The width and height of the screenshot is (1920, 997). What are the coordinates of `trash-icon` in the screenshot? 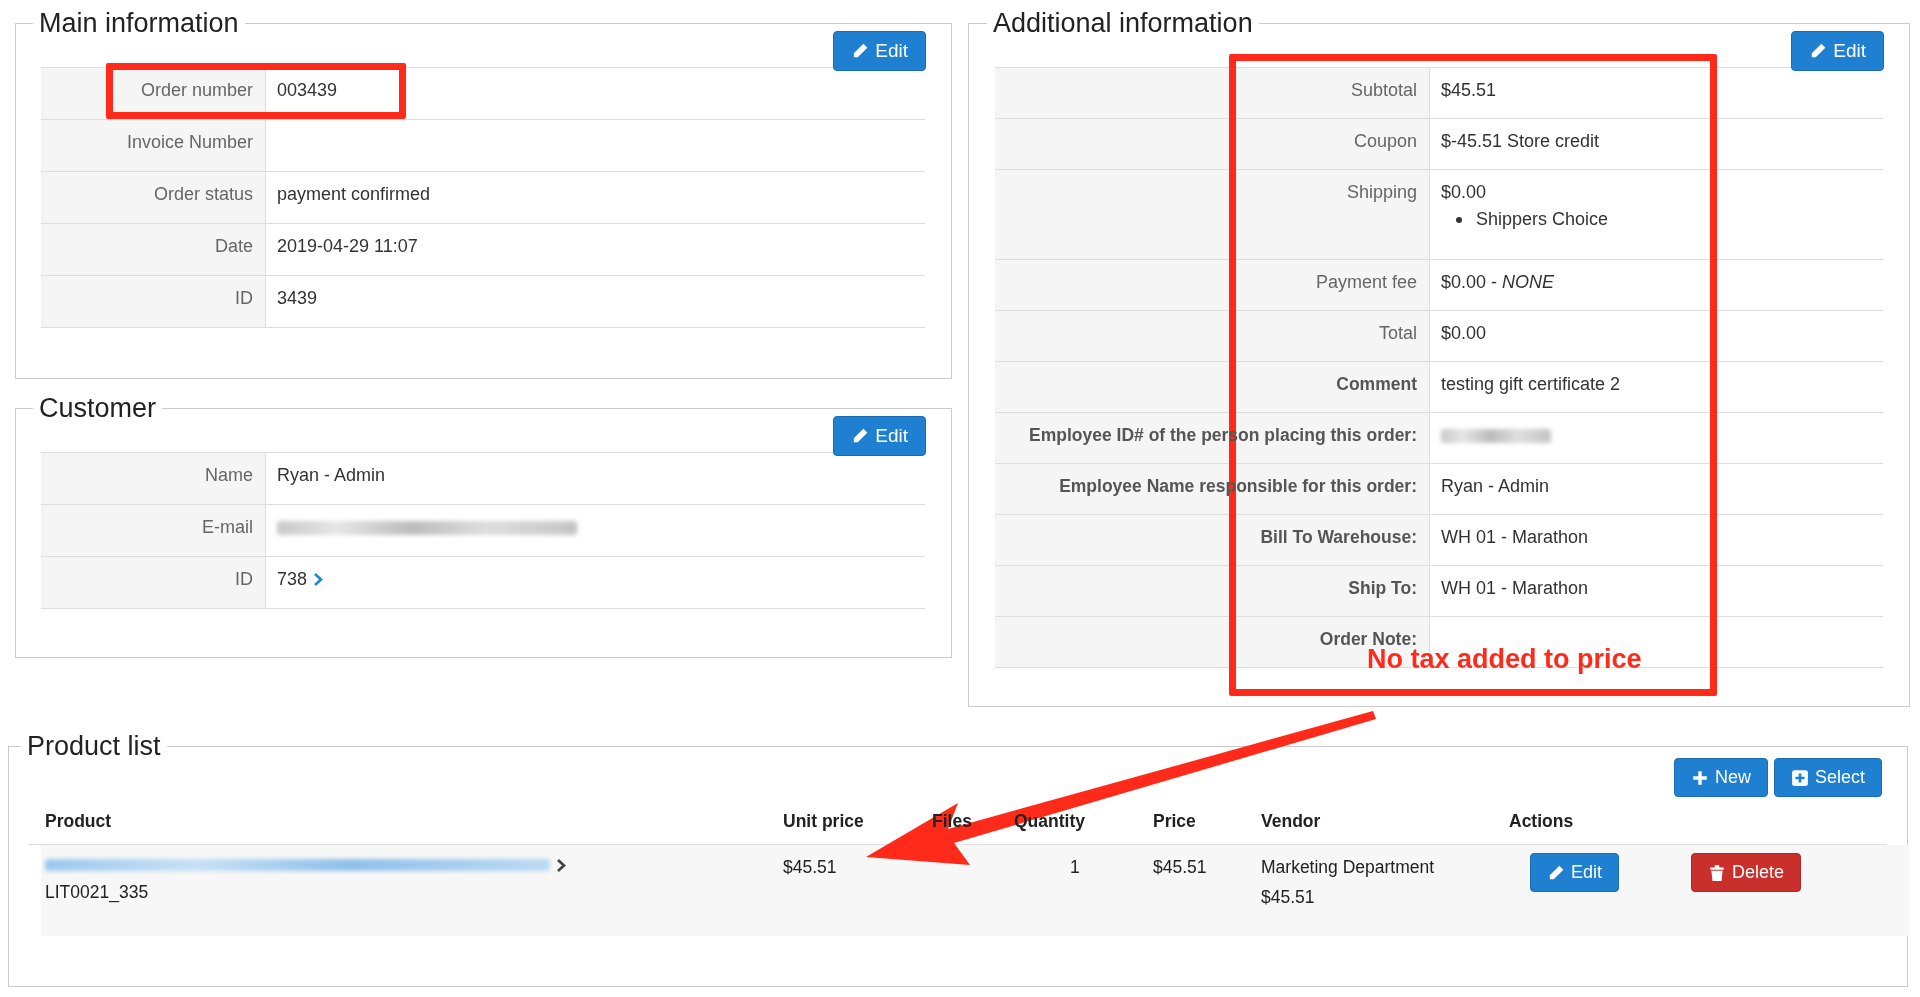 It's located at (1717, 872).